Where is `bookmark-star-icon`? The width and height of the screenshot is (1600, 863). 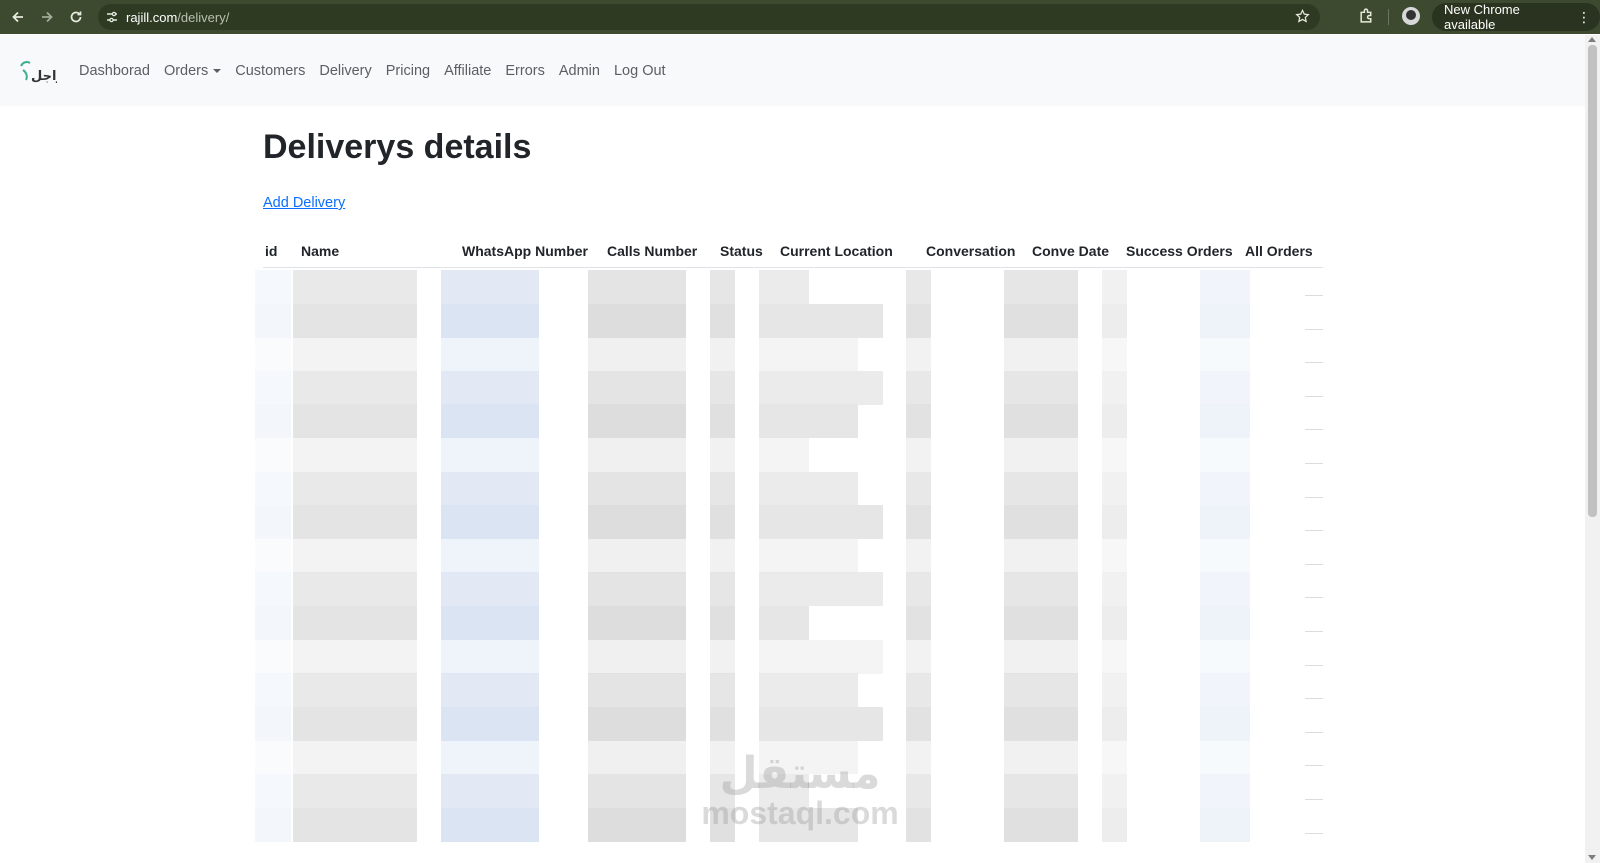
bookmark-star-icon is located at coordinates (1302, 18).